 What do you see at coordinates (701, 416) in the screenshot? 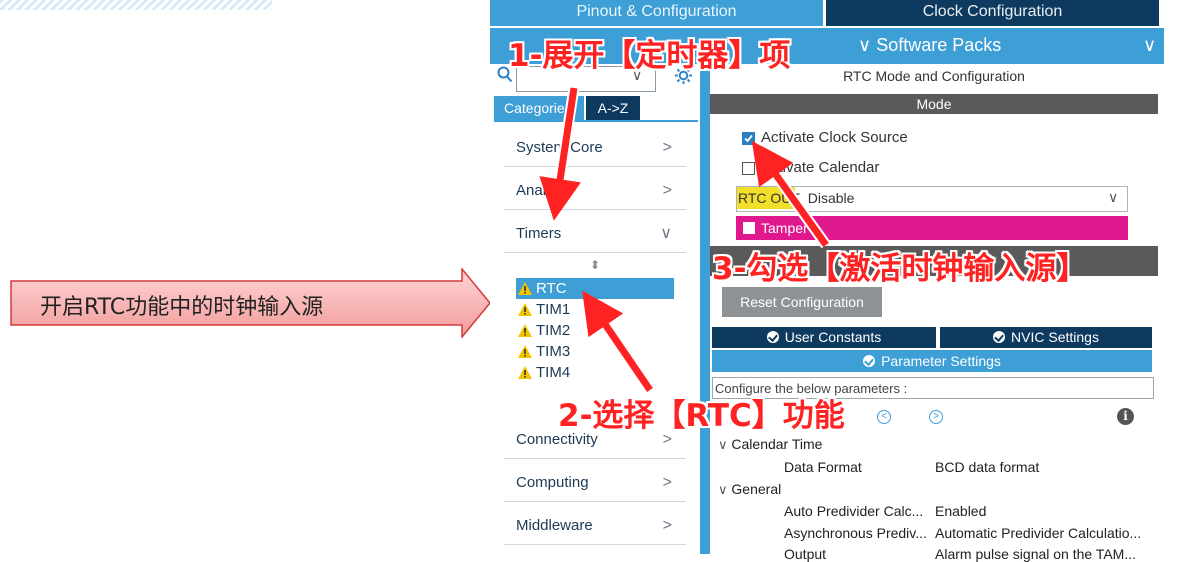
I see `annotation-step2: 2-选择【RTC】功能` at bounding box center [701, 416].